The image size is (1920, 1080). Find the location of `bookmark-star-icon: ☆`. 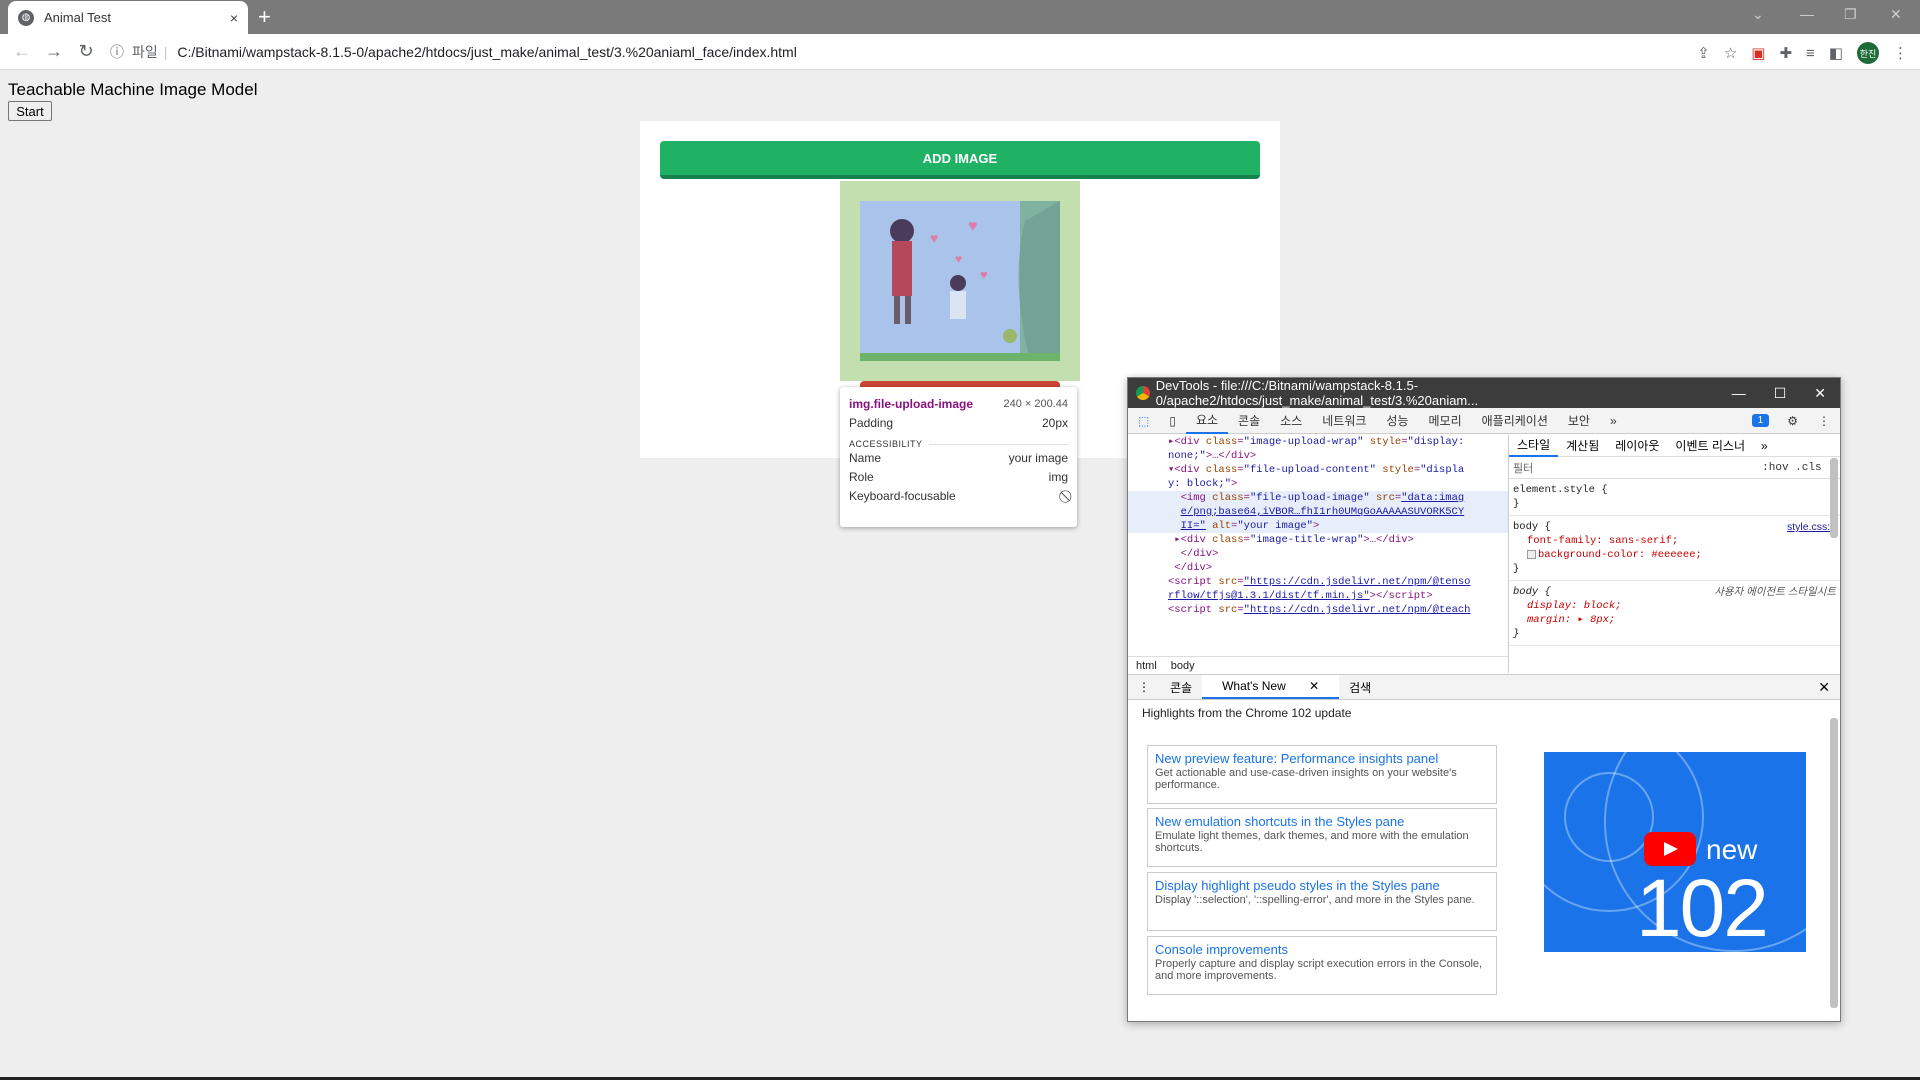

bookmark-star-icon: ☆ is located at coordinates (1730, 53).